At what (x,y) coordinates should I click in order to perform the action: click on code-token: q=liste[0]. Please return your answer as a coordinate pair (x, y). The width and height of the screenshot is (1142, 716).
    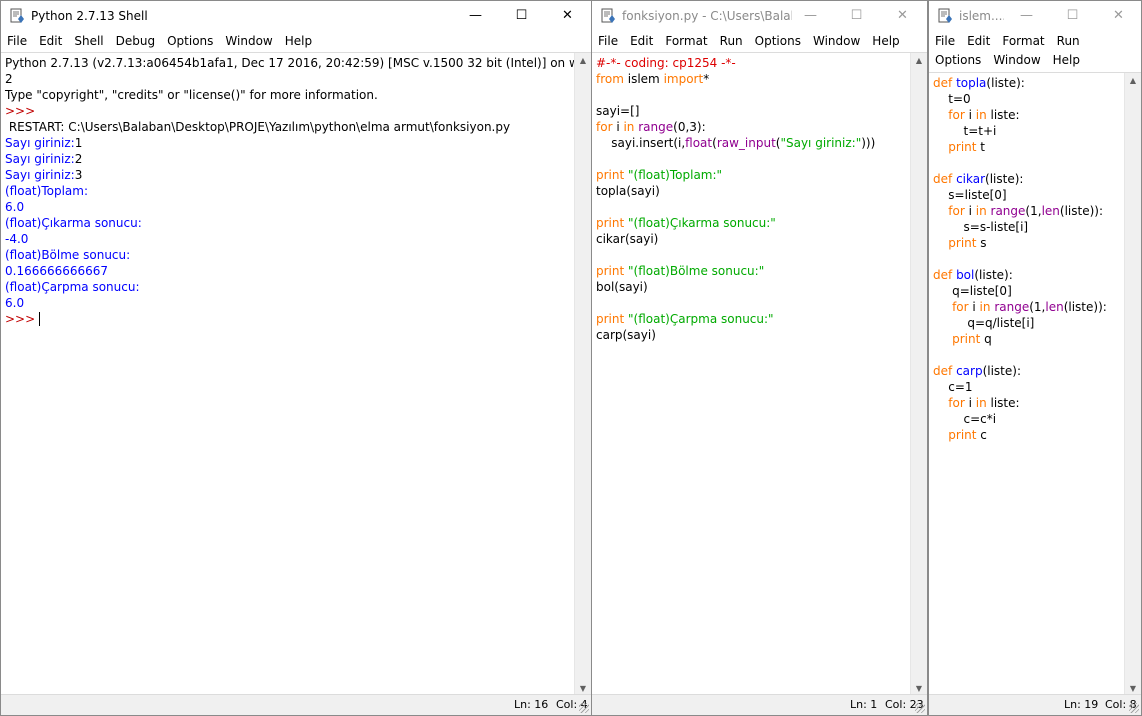
    Looking at the image, I should click on (972, 291).